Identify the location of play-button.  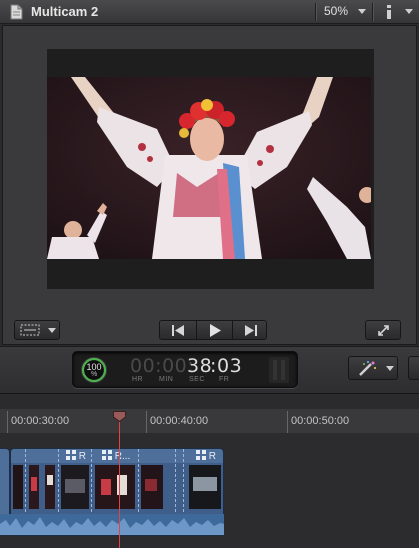
(214, 330).